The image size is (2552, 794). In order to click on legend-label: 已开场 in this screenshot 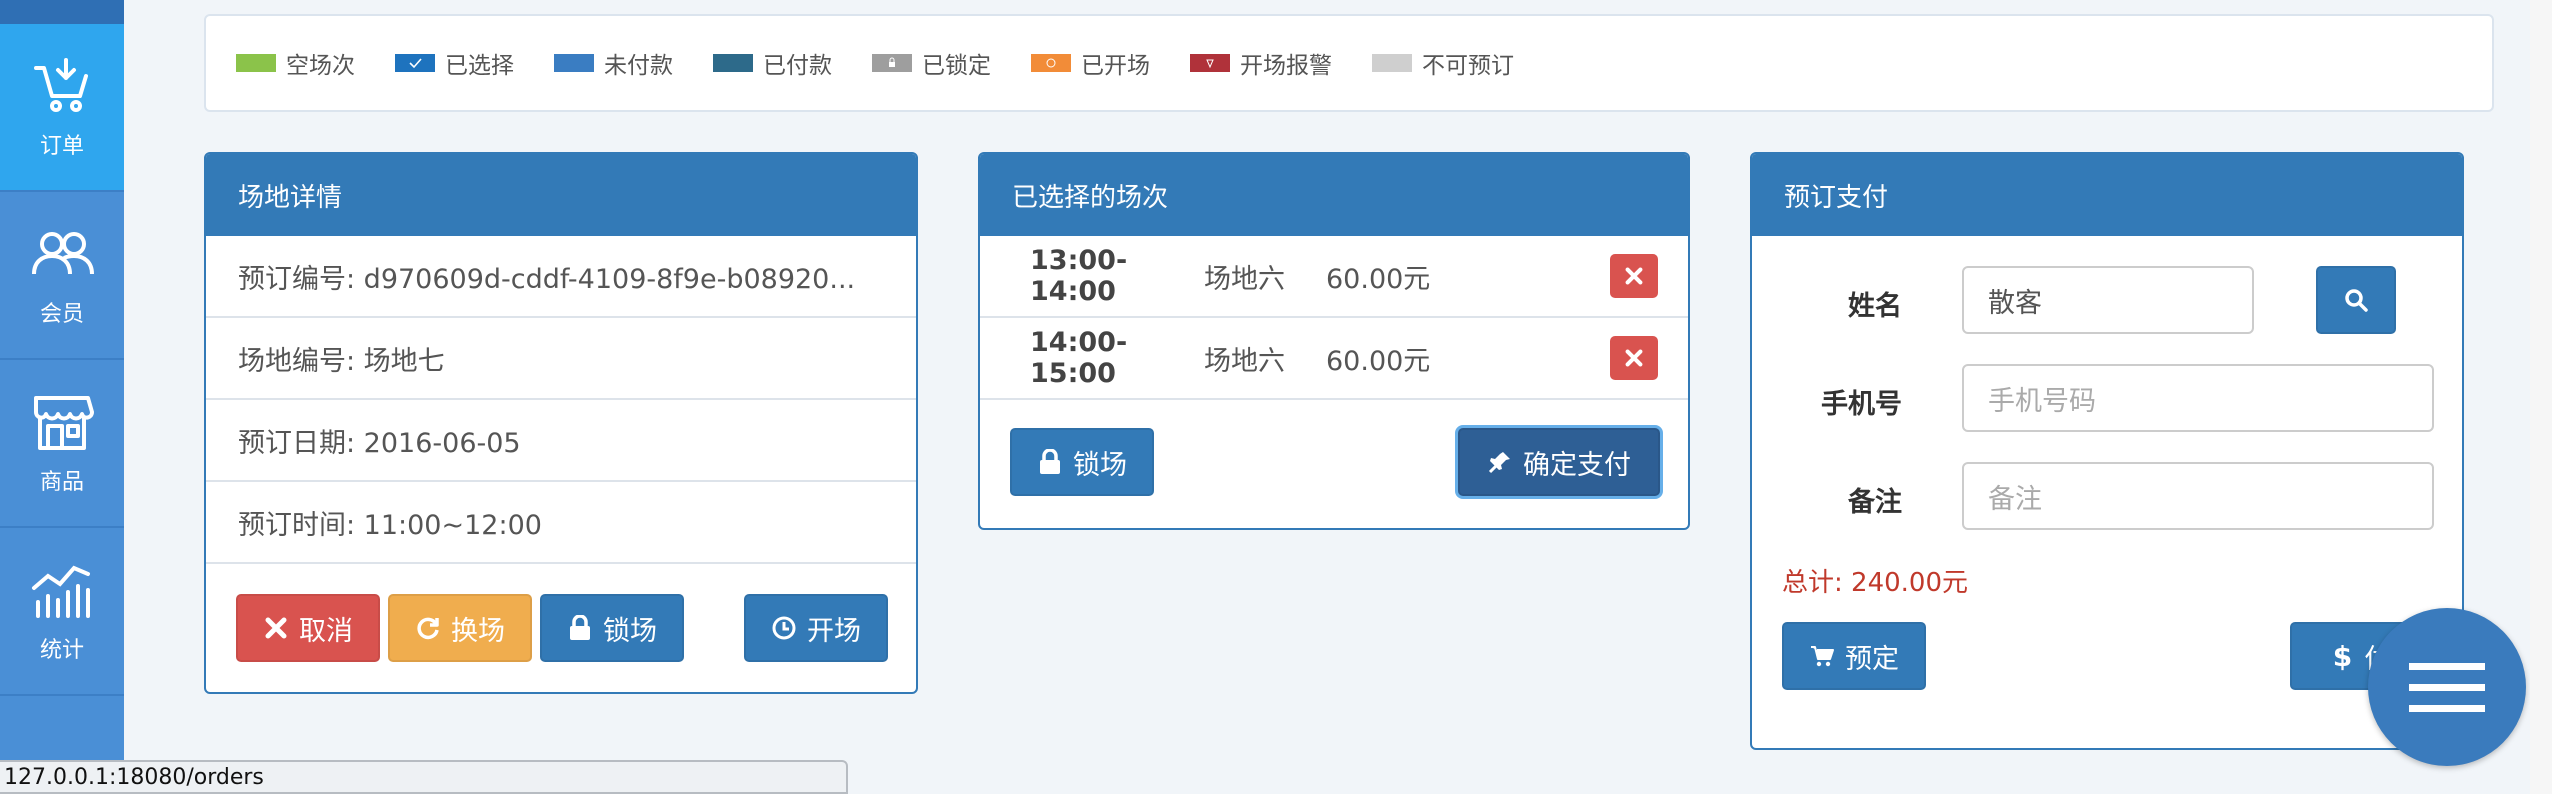, I will do `click(1115, 66)`.